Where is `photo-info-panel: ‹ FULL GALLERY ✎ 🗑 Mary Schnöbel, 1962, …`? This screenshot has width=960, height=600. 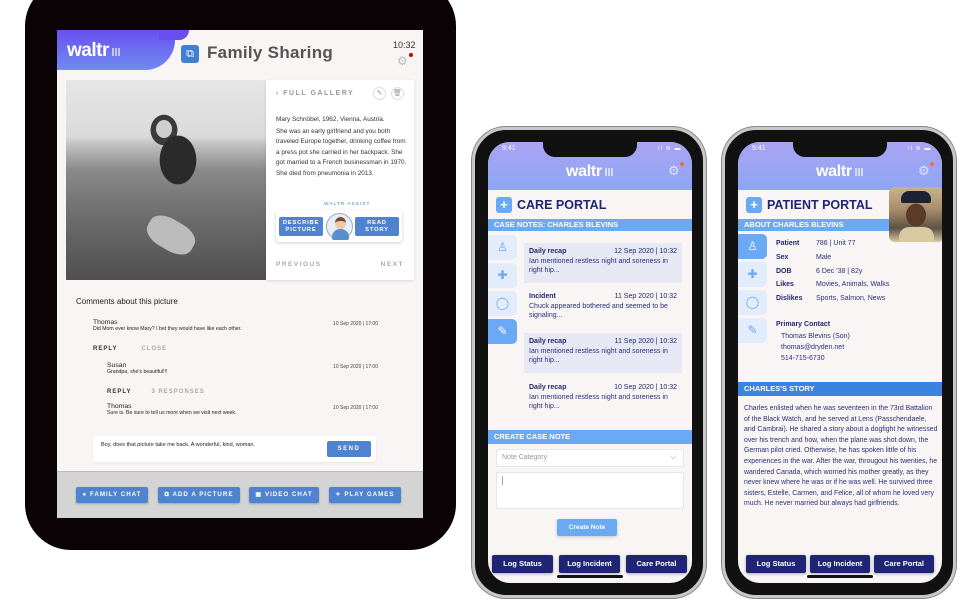
photo-info-panel: ‹ FULL GALLERY ✎ 🗑 Mary Schnöbel, 1962, … is located at coordinates (340, 180).